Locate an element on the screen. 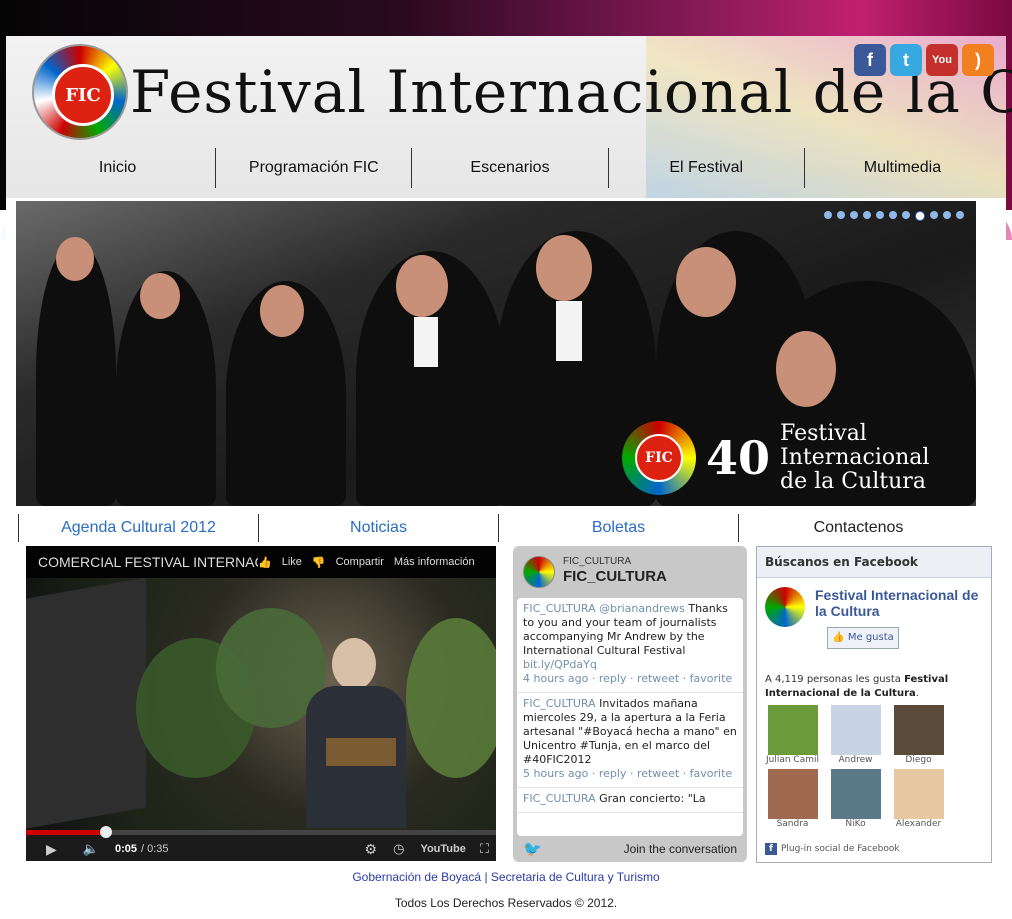 This screenshot has height=919, width=1012. video-progress-fill is located at coordinates (66, 832).